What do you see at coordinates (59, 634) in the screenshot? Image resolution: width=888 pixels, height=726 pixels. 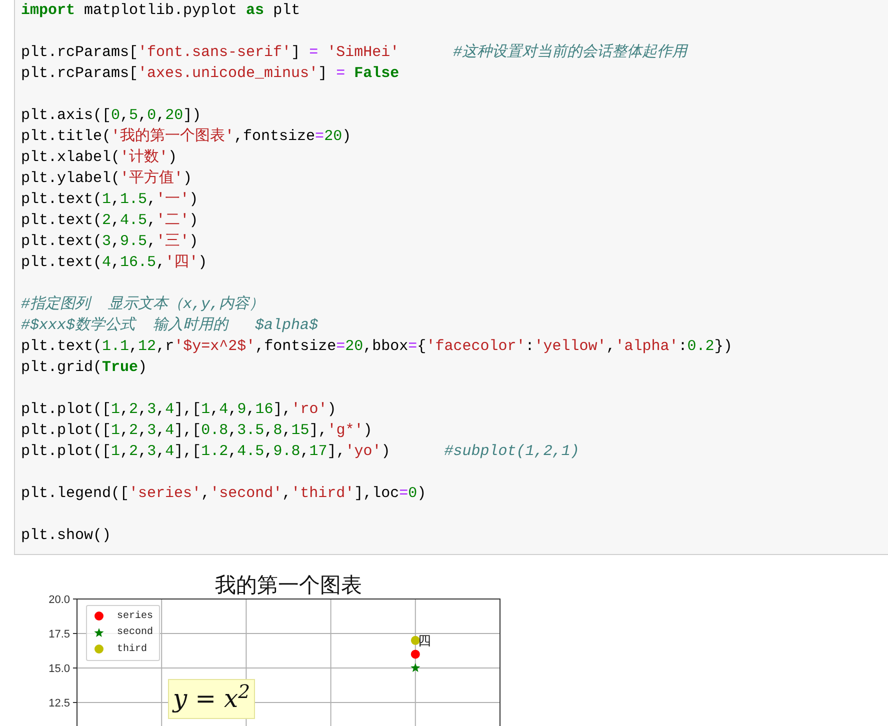 I see `y-tick-label: 17.5` at bounding box center [59, 634].